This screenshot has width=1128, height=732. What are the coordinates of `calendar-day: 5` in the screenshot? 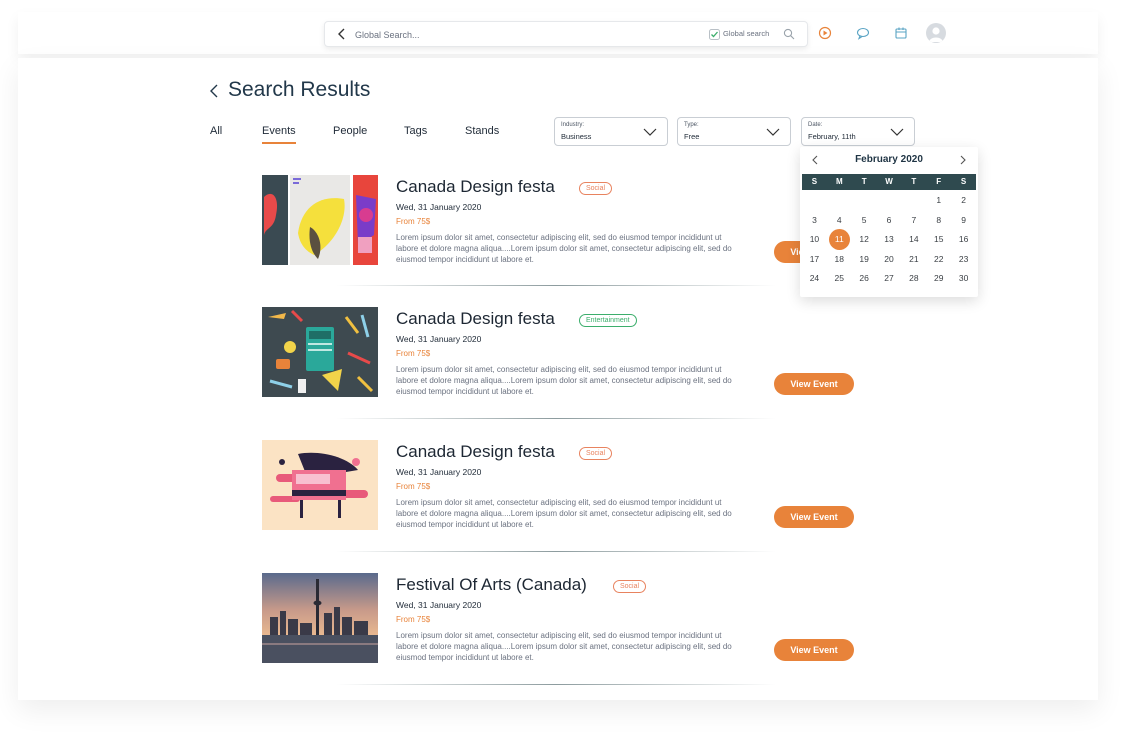 It's located at (864, 221).